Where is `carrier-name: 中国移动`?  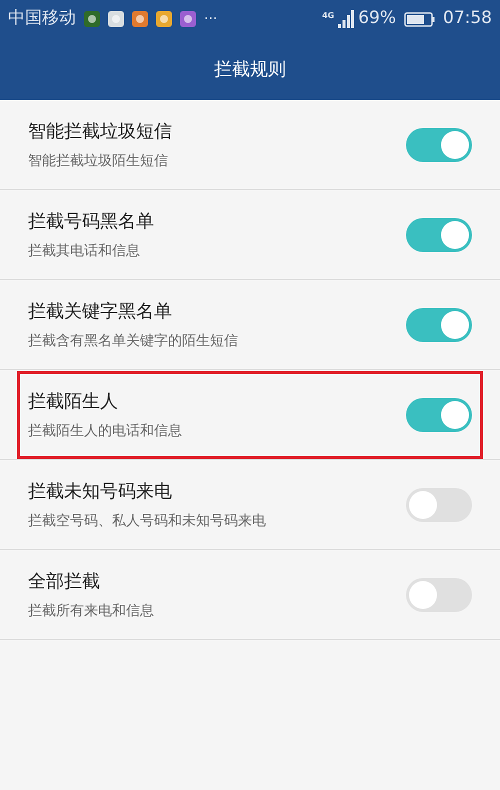 carrier-name: 中国移动 is located at coordinates (42, 18).